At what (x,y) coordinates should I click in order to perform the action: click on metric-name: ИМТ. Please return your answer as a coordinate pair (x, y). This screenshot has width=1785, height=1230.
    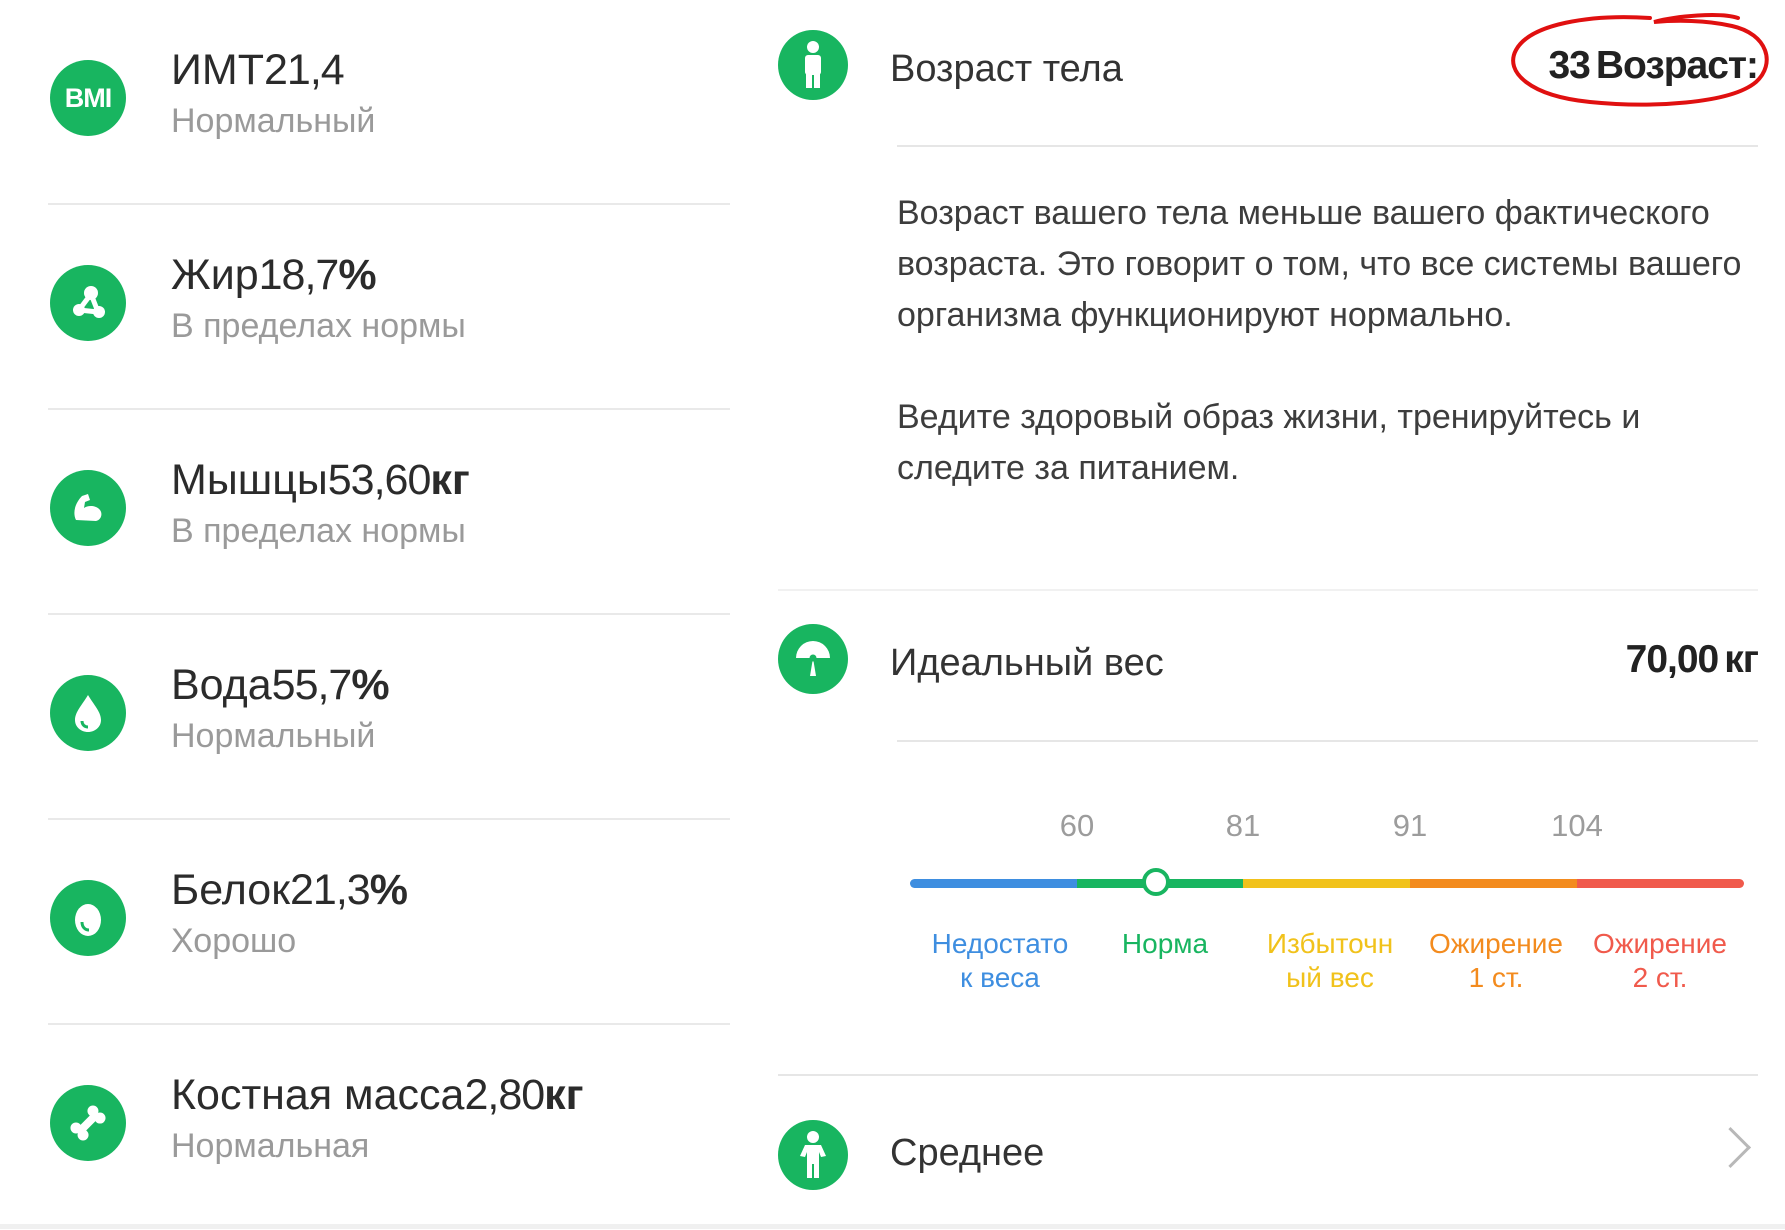
    Looking at the image, I should click on (217, 70).